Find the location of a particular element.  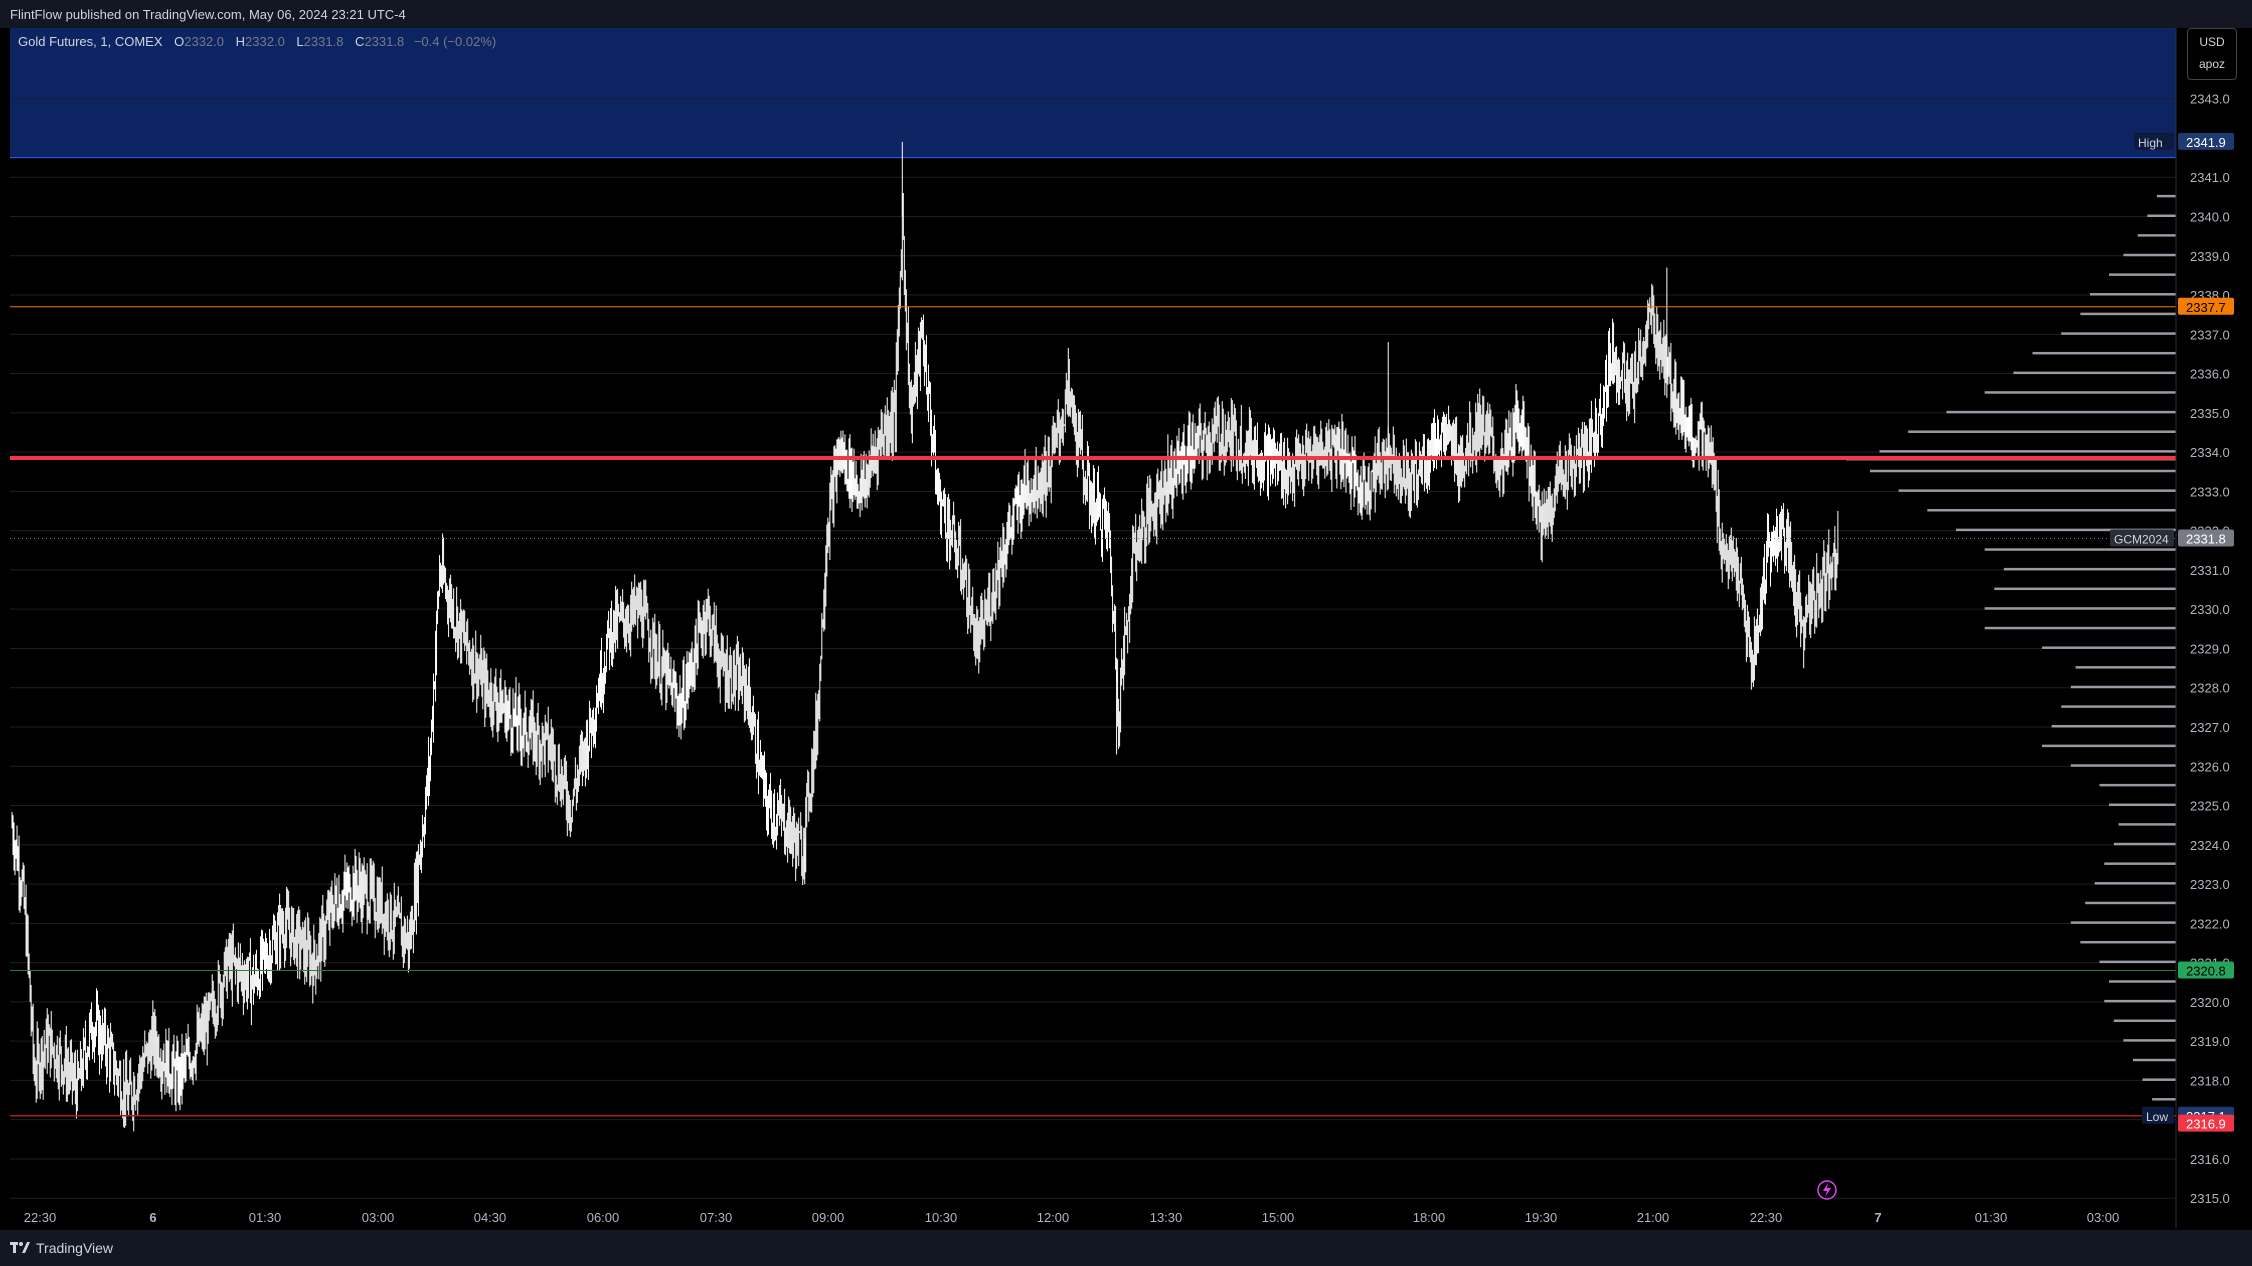

price-tick-label: 2327.0 is located at coordinates (2210, 727).